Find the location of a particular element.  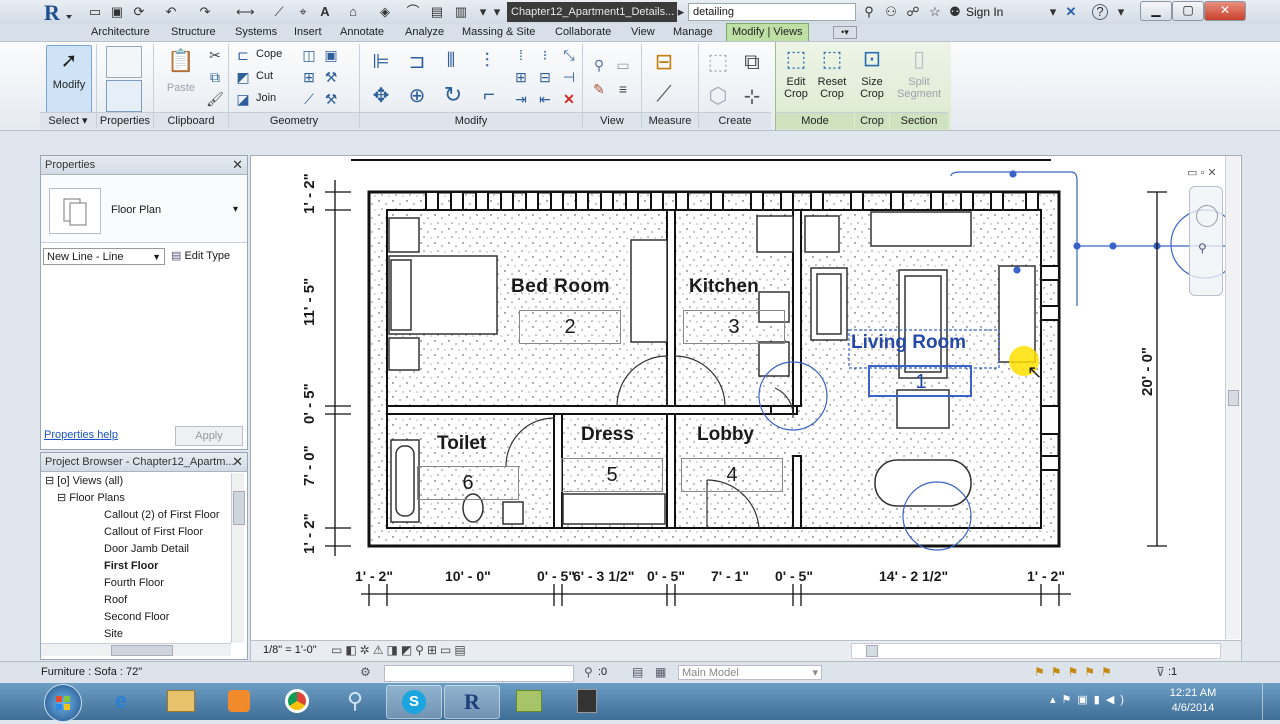

design-options-icon: ▤ is located at coordinates (637, 672).